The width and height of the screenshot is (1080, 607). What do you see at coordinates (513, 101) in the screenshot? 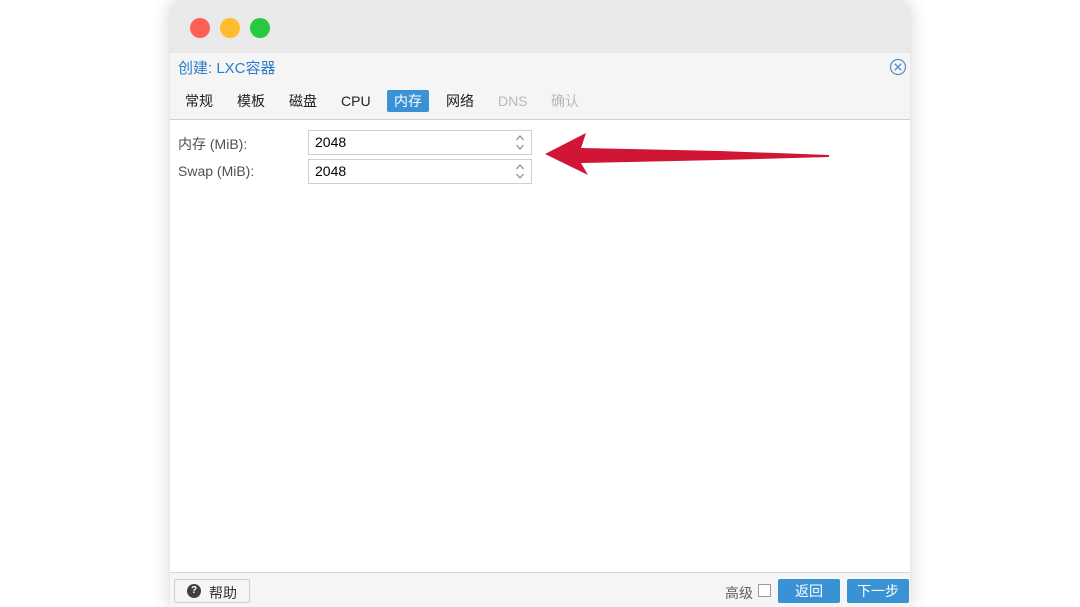
I see `tab-dns: DNS` at bounding box center [513, 101].